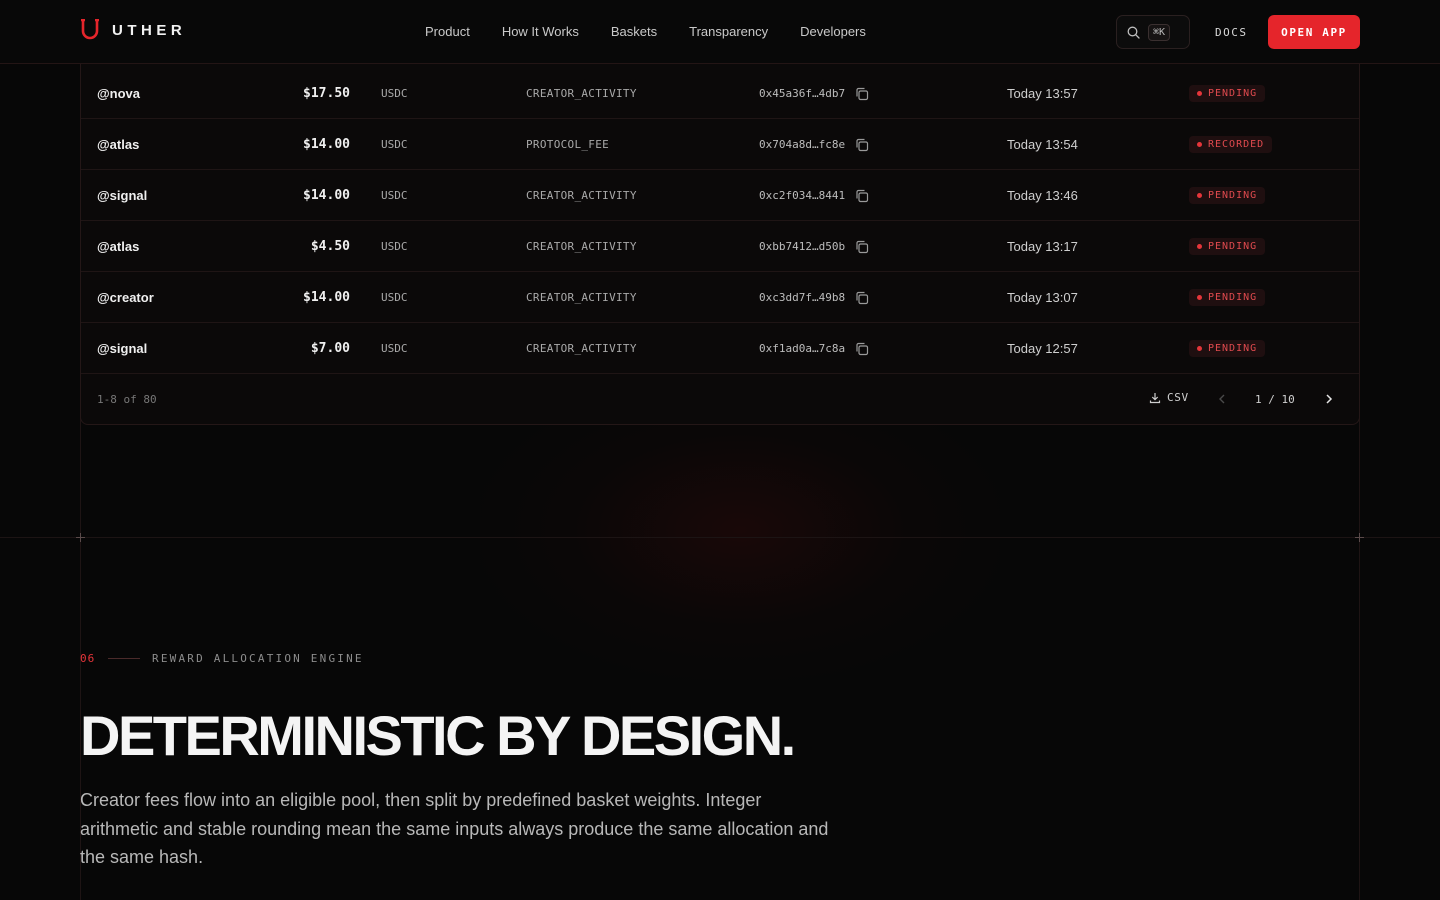 This screenshot has height=900, width=1440. What do you see at coordinates (326, 93) in the screenshot?
I see `row-amount: $17.50` at bounding box center [326, 93].